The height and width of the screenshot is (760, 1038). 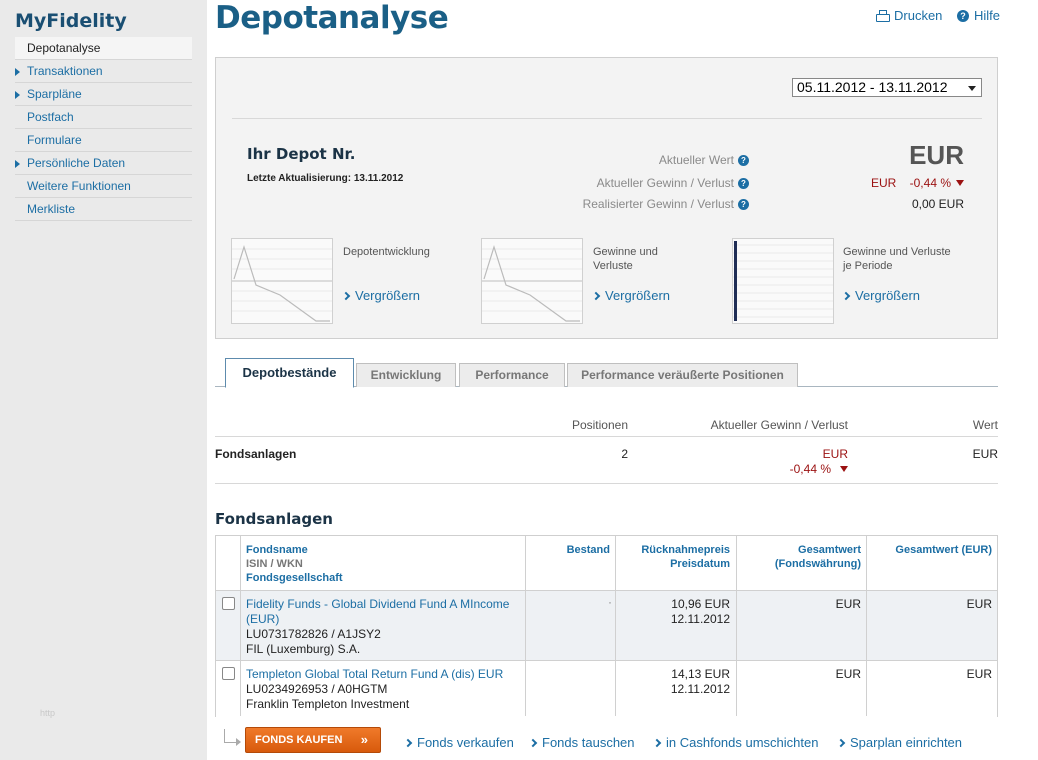 I want to click on arrow-down-icon, so click(x=960, y=183).